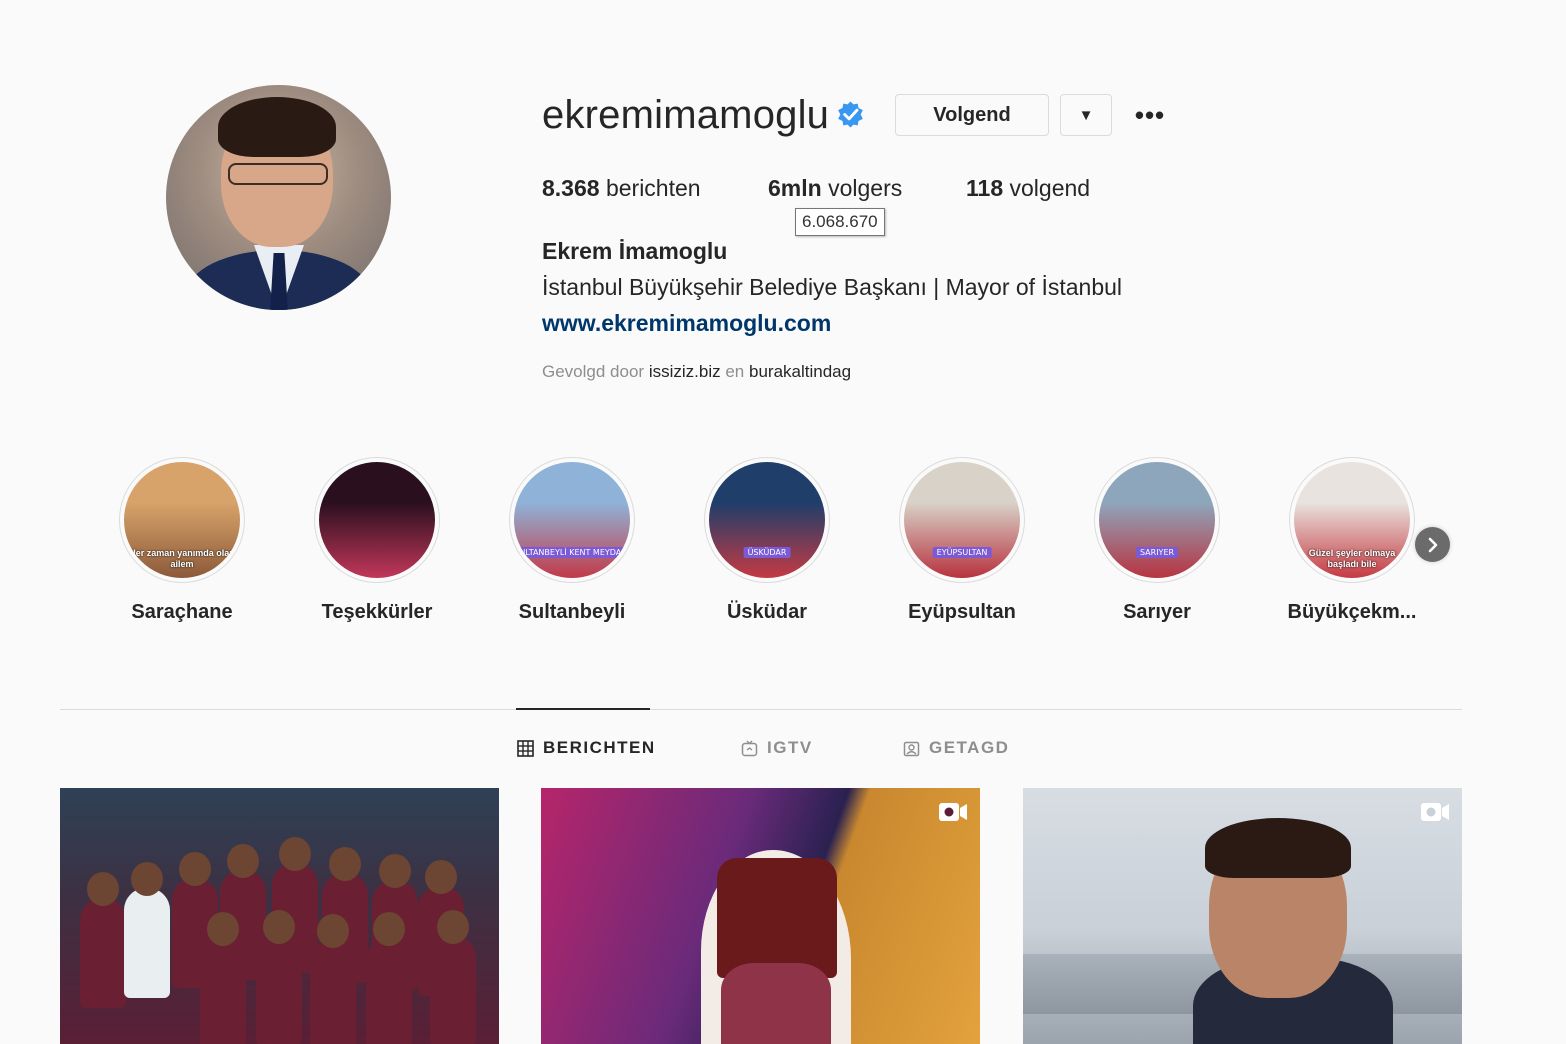 This screenshot has height=1044, width=1566. What do you see at coordinates (1352, 558) in the screenshot?
I see `highlight-cover-caption: Güzel şeyler olmaya başladı bile` at bounding box center [1352, 558].